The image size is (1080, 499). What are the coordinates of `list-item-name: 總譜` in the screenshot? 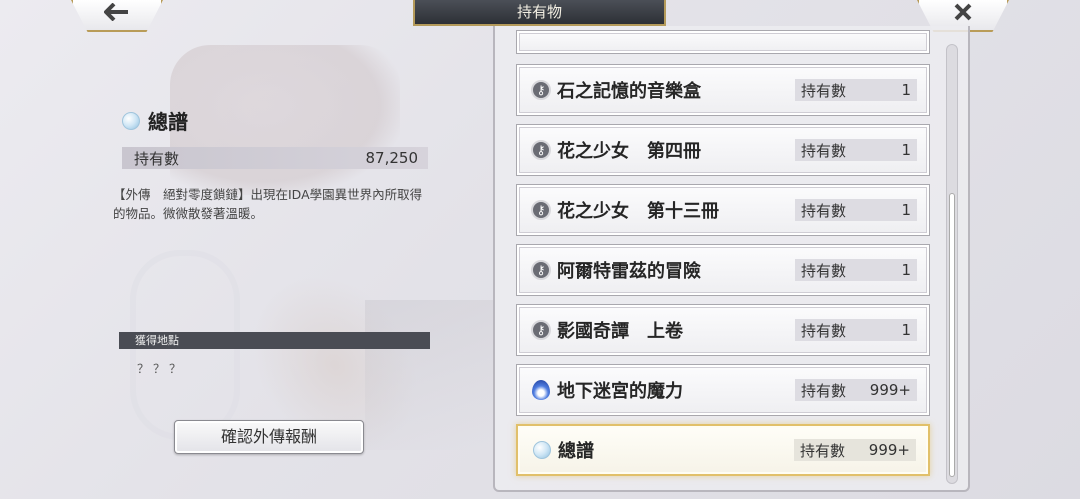 It's located at (576, 451).